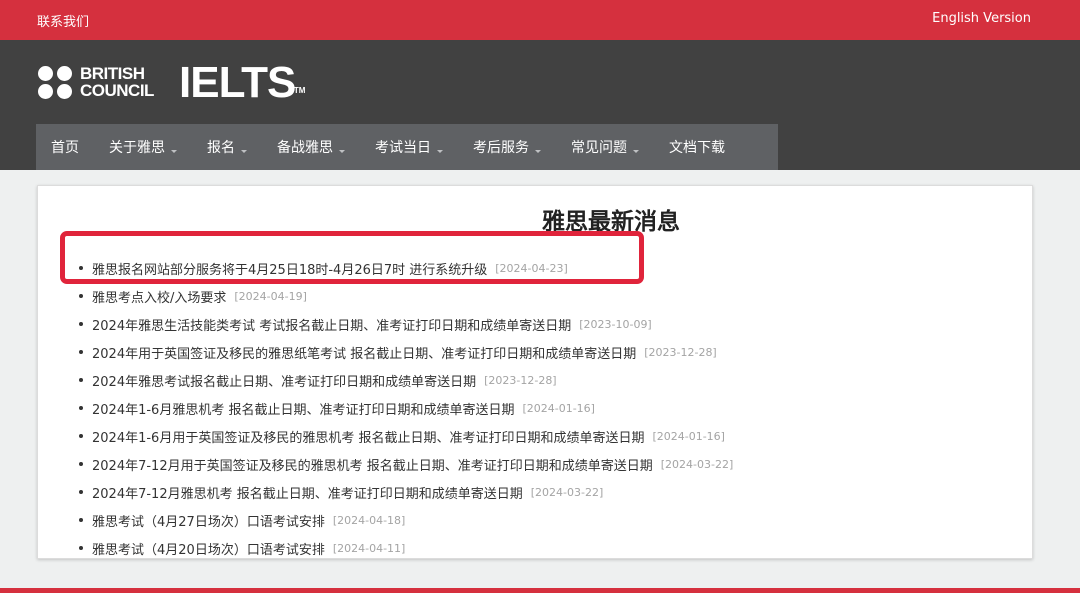  I want to click on british-council-wordmark: BRITISH COUNCIL, so click(117, 82).